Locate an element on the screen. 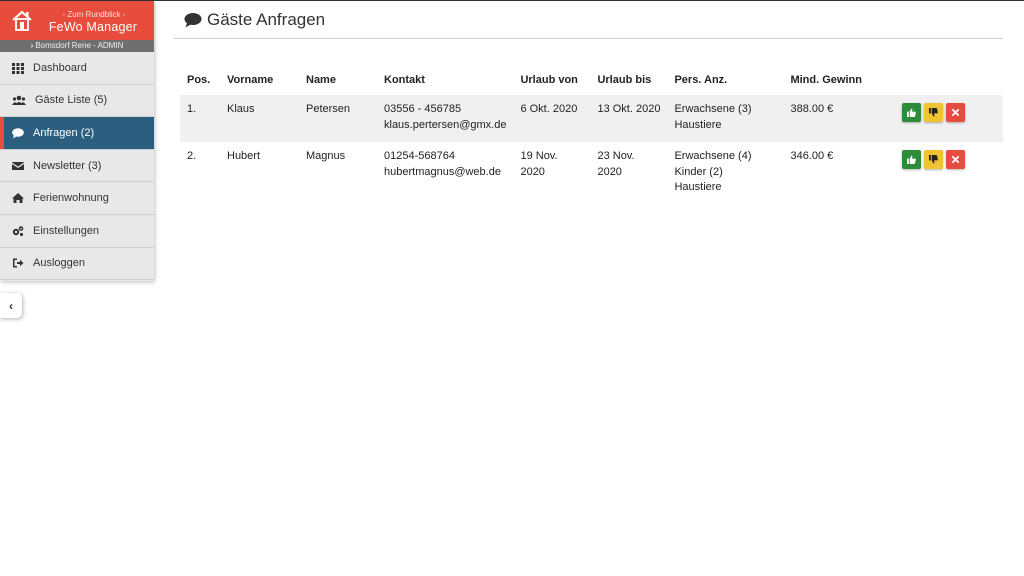 Image resolution: width=1024 pixels, height=576 pixels. brand-title: FeWo Manager is located at coordinates (93, 27).